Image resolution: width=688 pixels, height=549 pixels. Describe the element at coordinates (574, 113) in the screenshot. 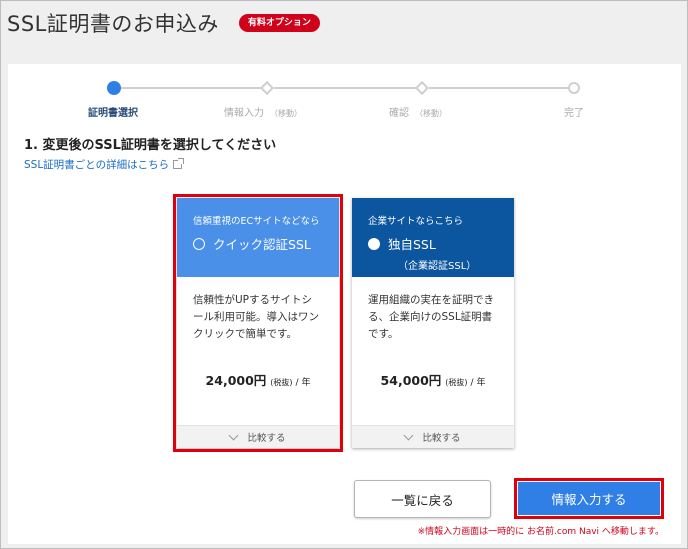

I see `step-4-label: 完了` at that location.